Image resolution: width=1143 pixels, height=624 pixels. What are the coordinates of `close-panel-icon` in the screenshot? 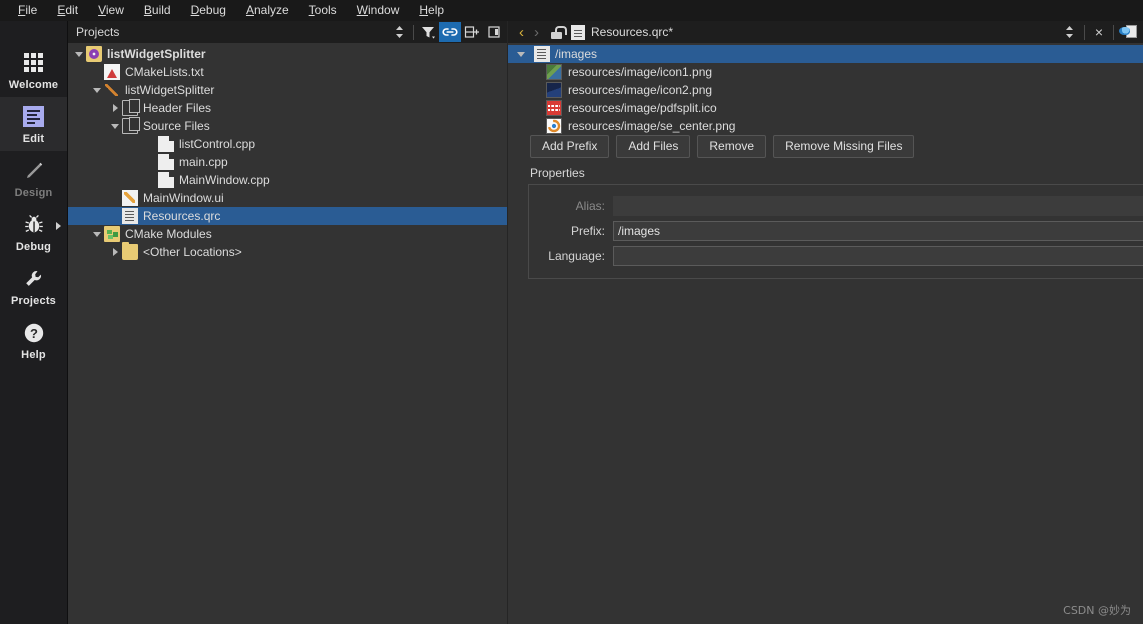 It's located at (494, 32).